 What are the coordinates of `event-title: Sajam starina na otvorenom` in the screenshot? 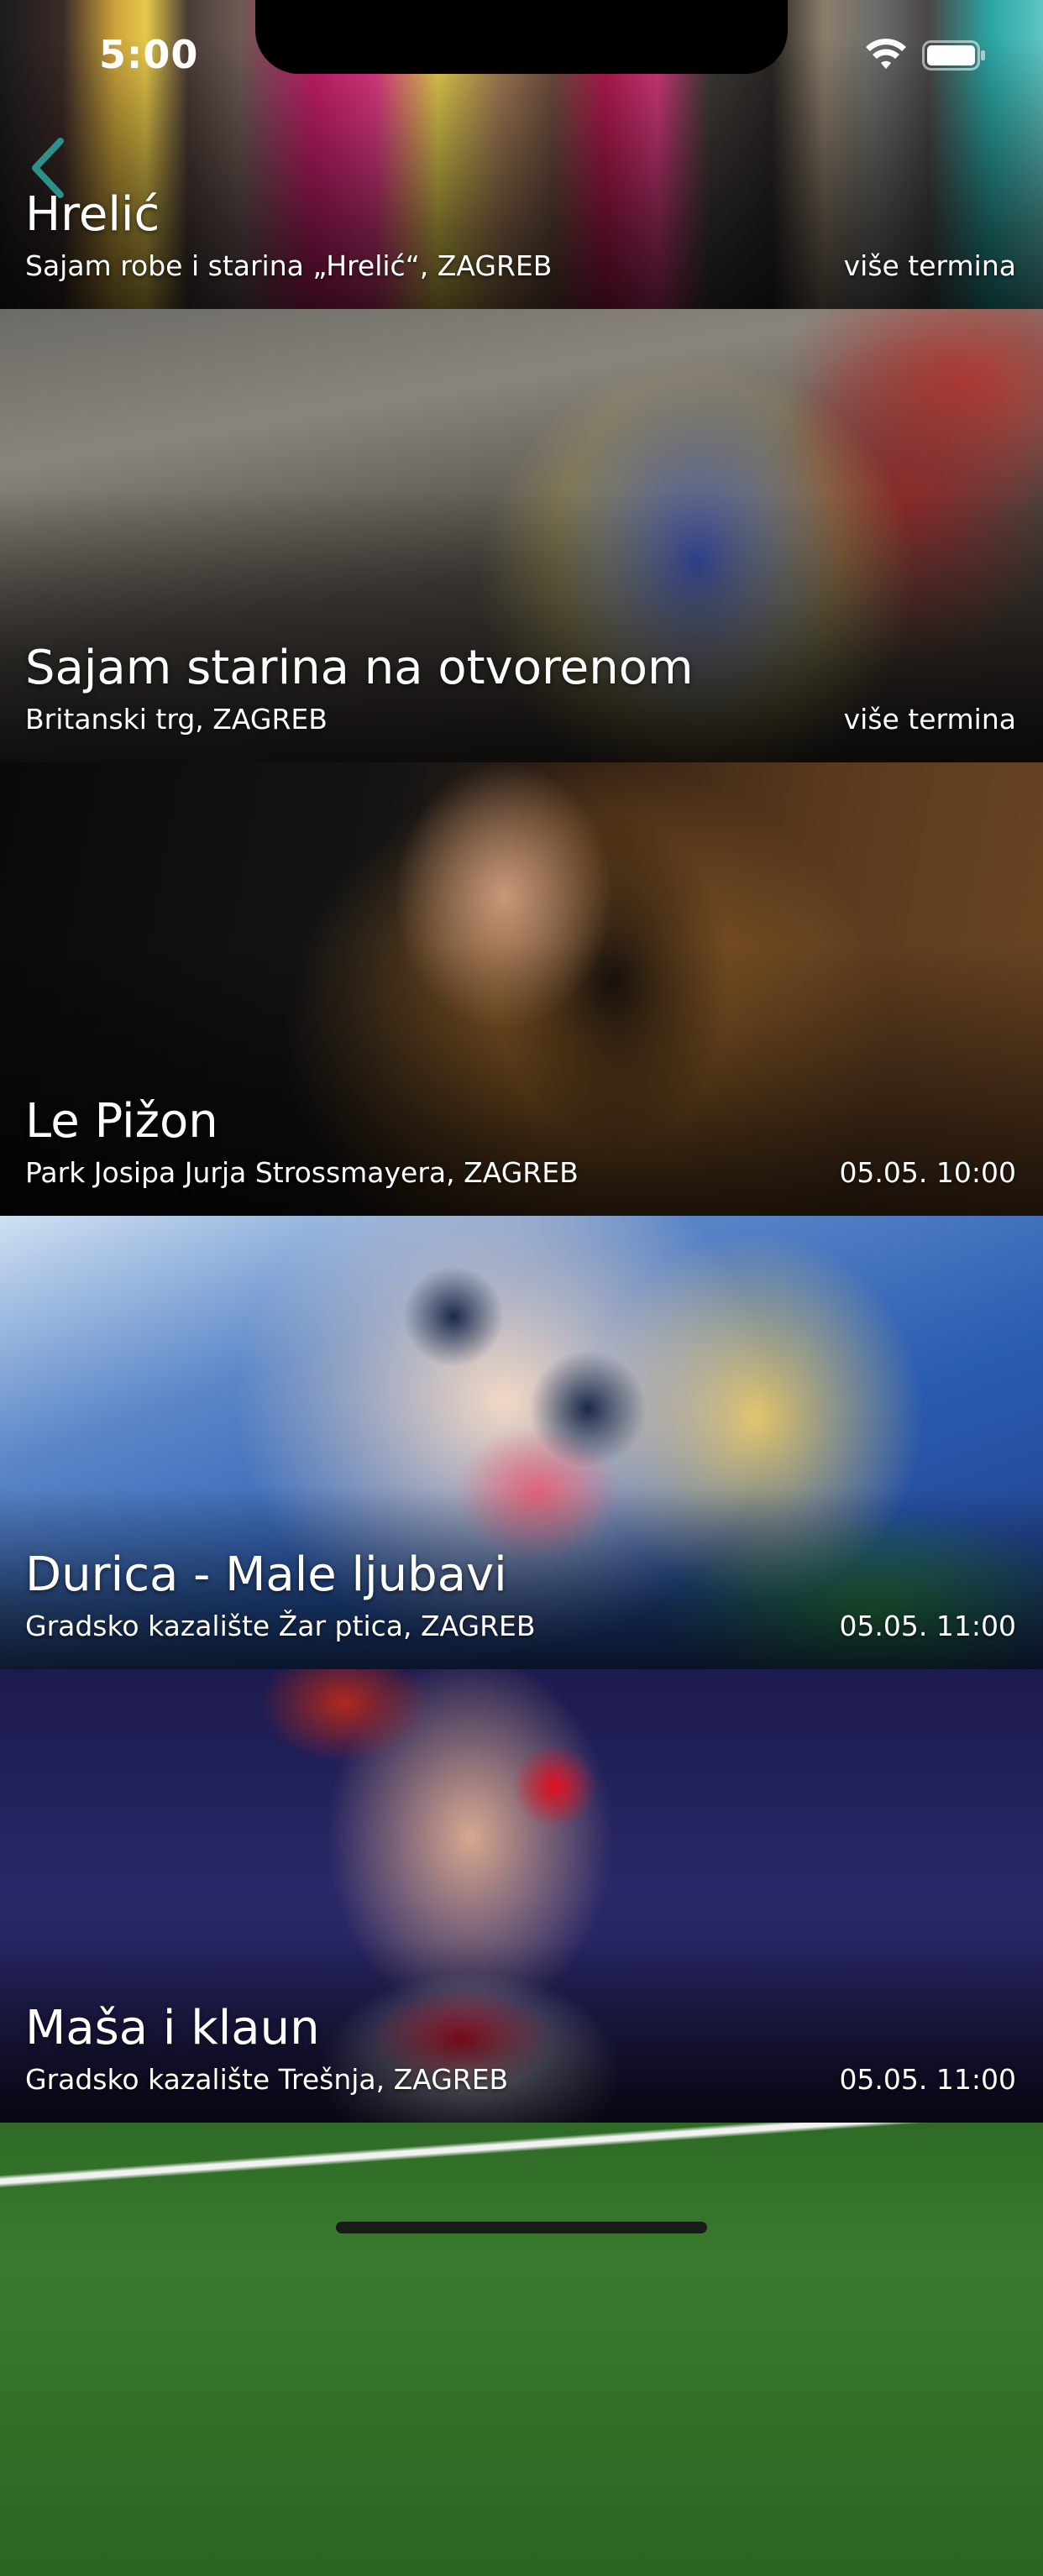 It's located at (359, 668).